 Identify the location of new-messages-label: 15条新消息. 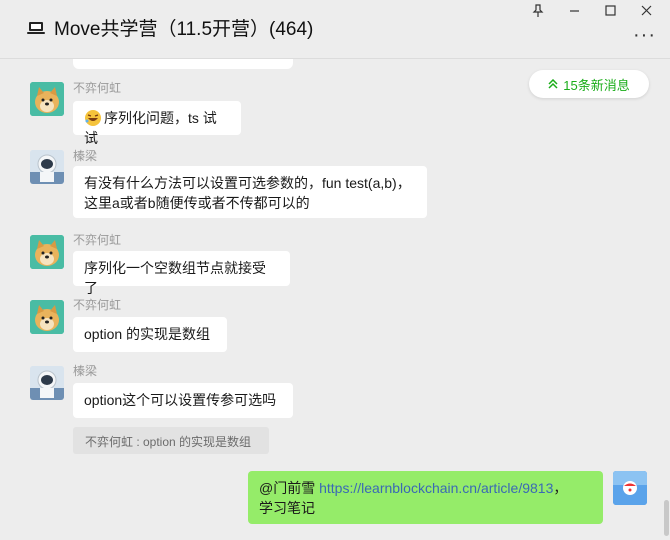
(596, 85).